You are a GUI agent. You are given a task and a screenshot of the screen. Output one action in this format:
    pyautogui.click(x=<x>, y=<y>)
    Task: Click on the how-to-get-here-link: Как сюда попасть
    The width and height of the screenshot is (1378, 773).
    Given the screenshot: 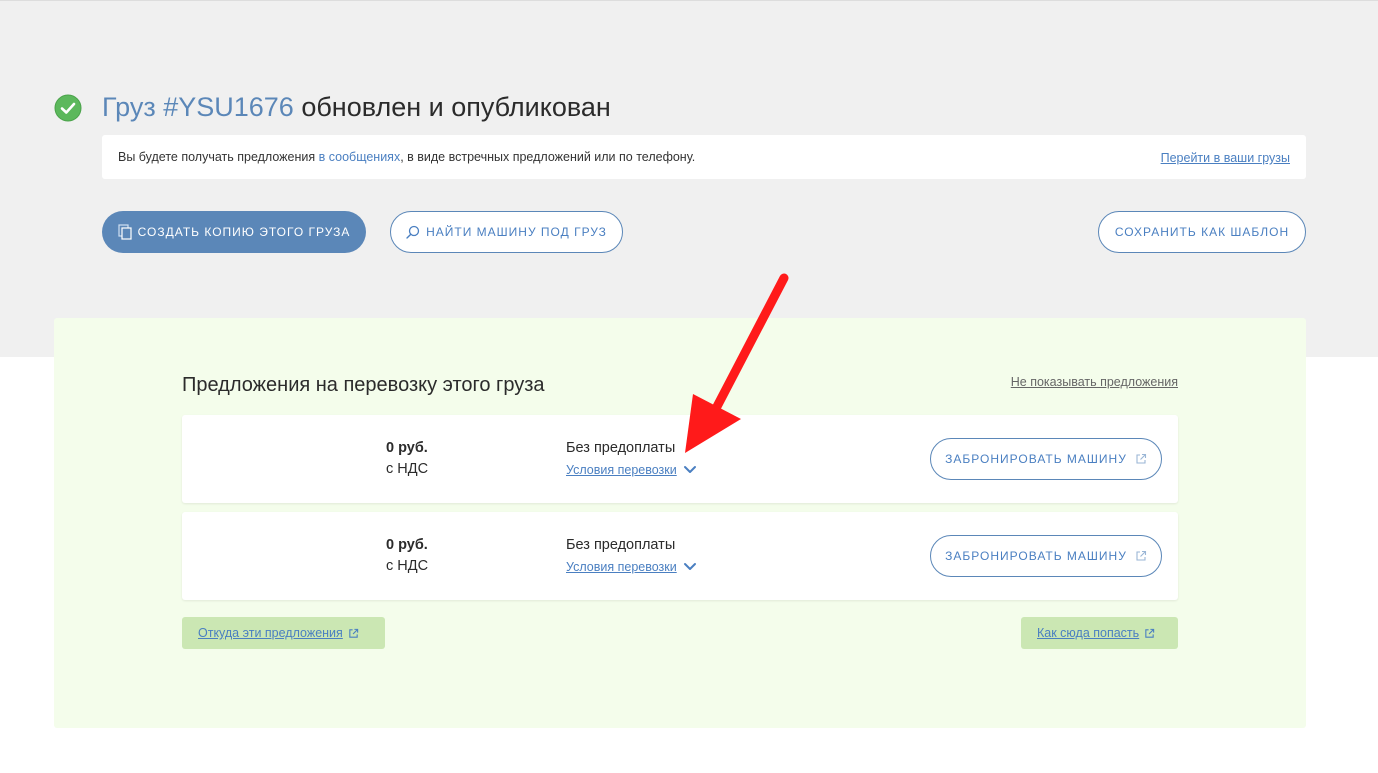 What is the action you would take?
    pyautogui.click(x=1099, y=633)
    